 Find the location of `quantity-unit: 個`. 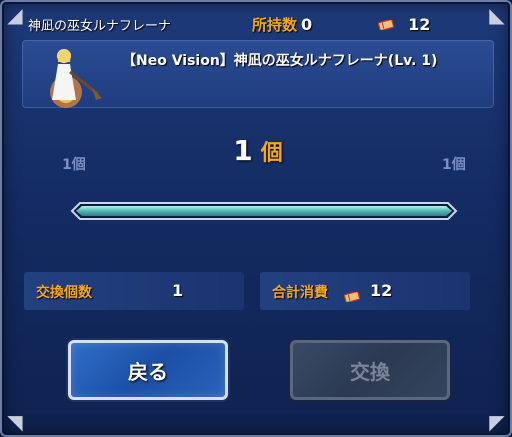

quantity-unit: 個 is located at coordinates (271, 153).